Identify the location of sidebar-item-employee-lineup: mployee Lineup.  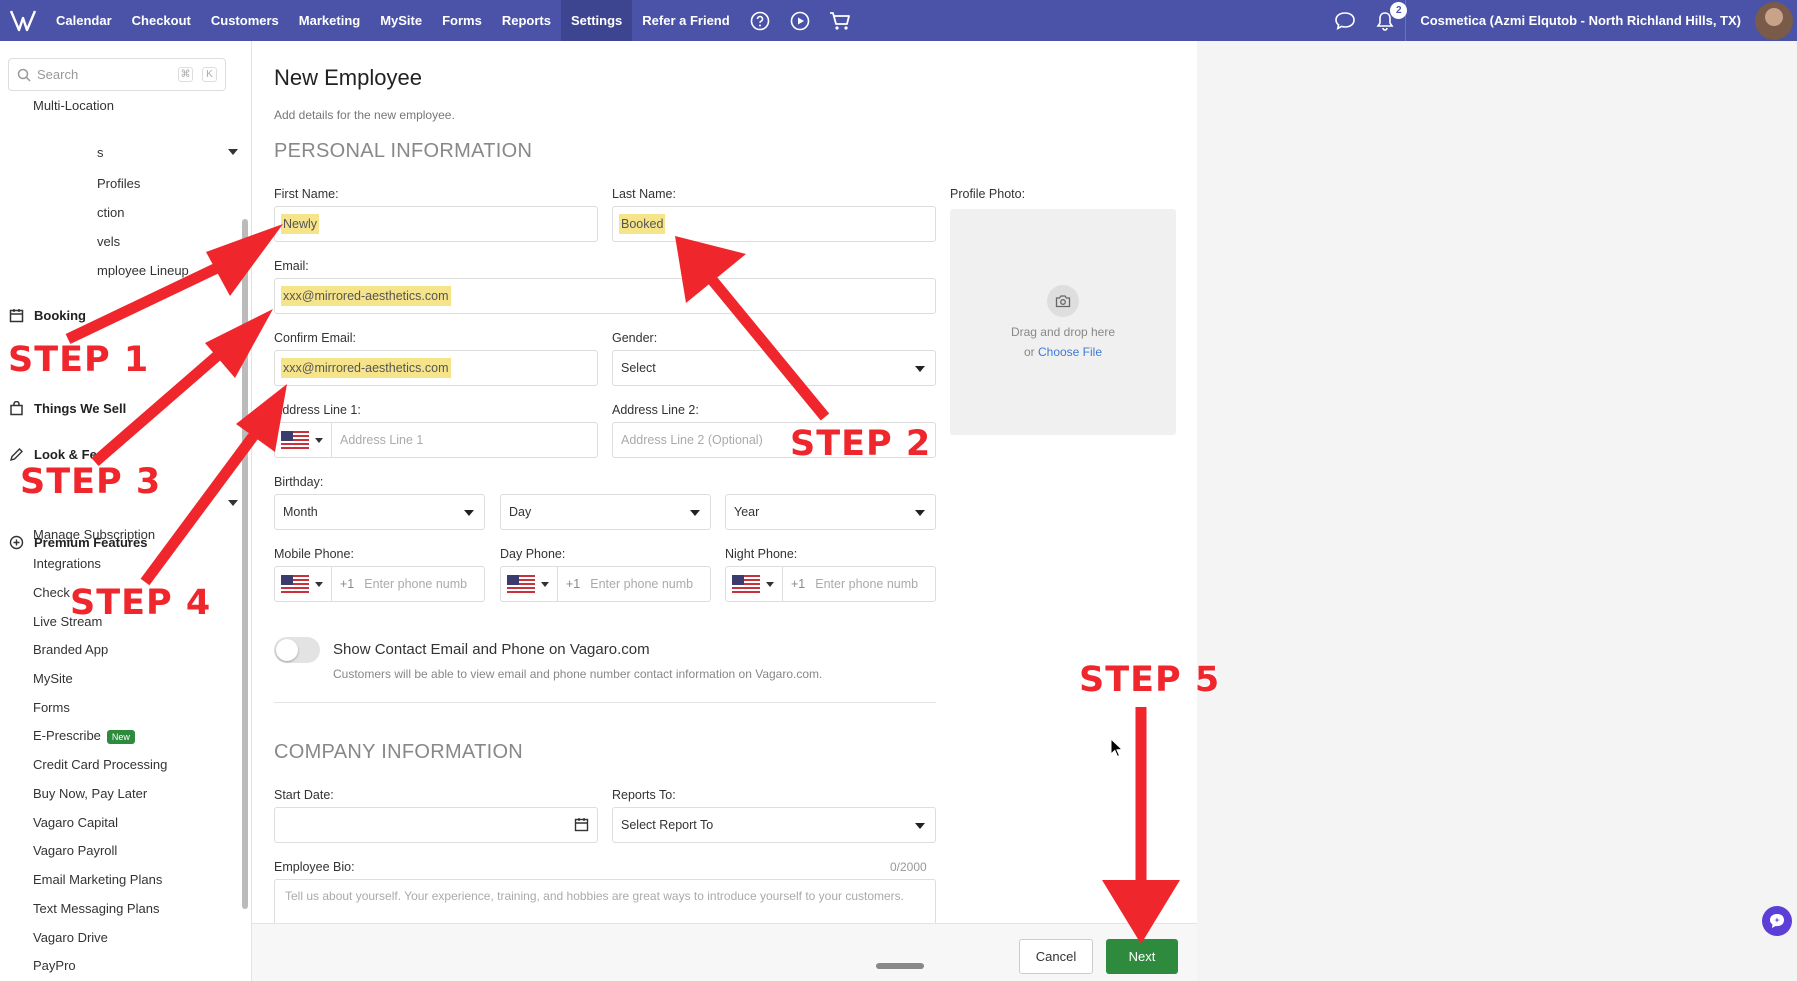
(143, 270).